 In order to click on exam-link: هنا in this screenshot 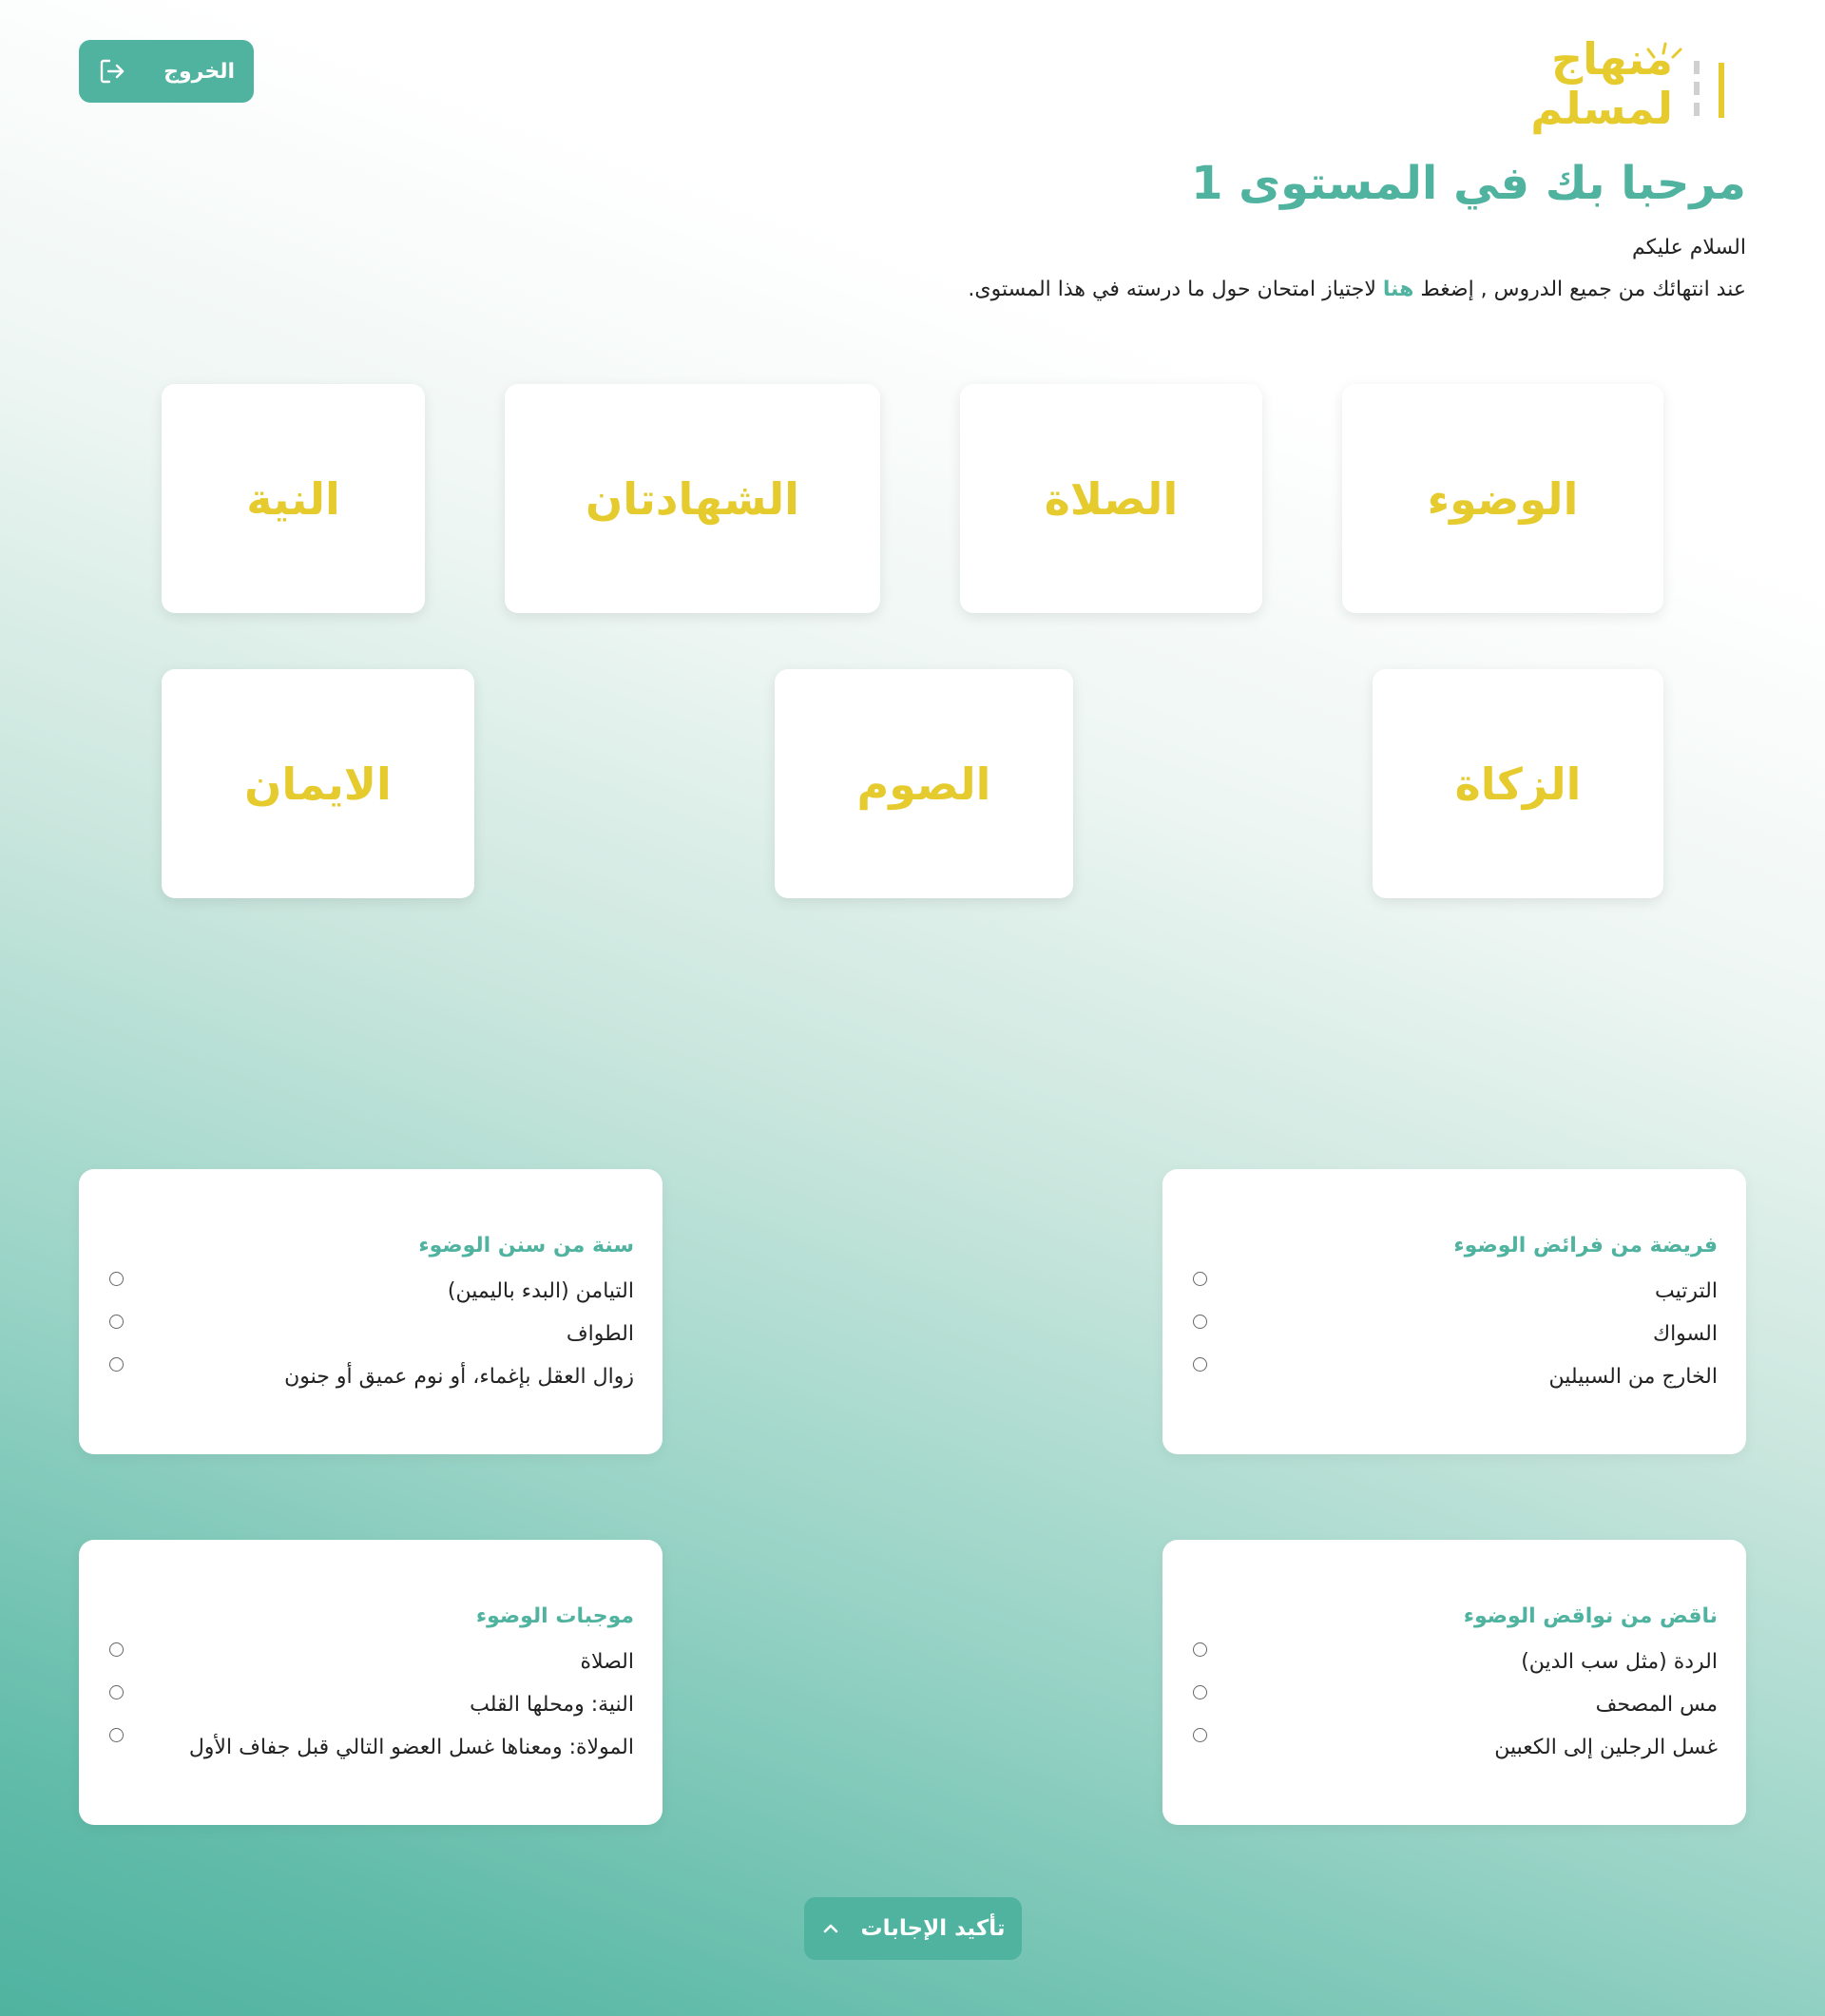, I will do `click(1398, 289)`.